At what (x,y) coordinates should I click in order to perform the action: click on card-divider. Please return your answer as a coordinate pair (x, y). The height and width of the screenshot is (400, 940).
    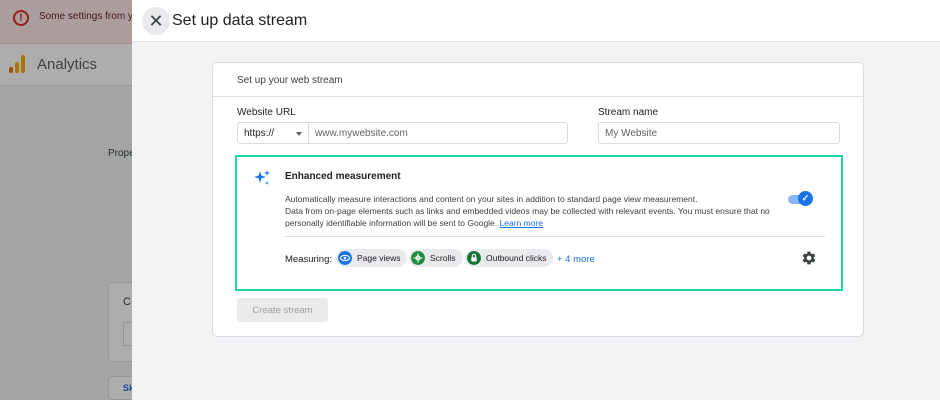
    Looking at the image, I should click on (538, 96).